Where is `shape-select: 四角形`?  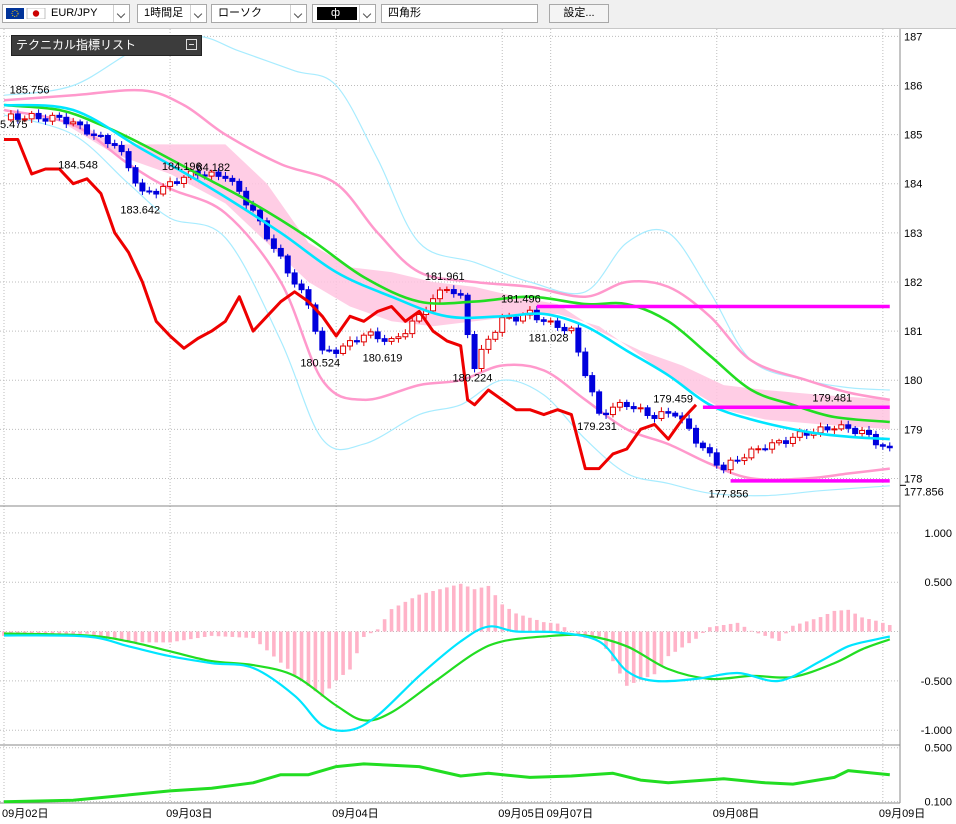
shape-select: 四角形 is located at coordinates (459, 13).